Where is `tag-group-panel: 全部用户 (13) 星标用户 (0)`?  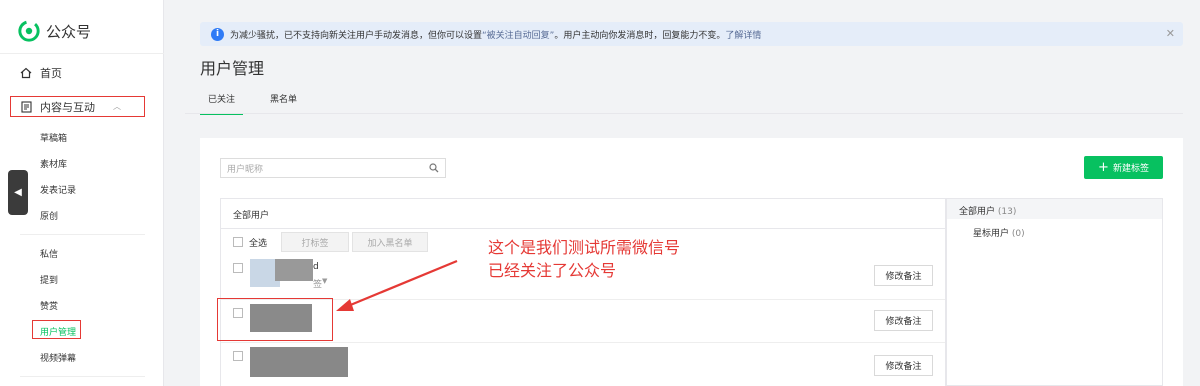
tag-group-panel: 全部用户 (13) 星标用户 (0) is located at coordinates (1054, 292).